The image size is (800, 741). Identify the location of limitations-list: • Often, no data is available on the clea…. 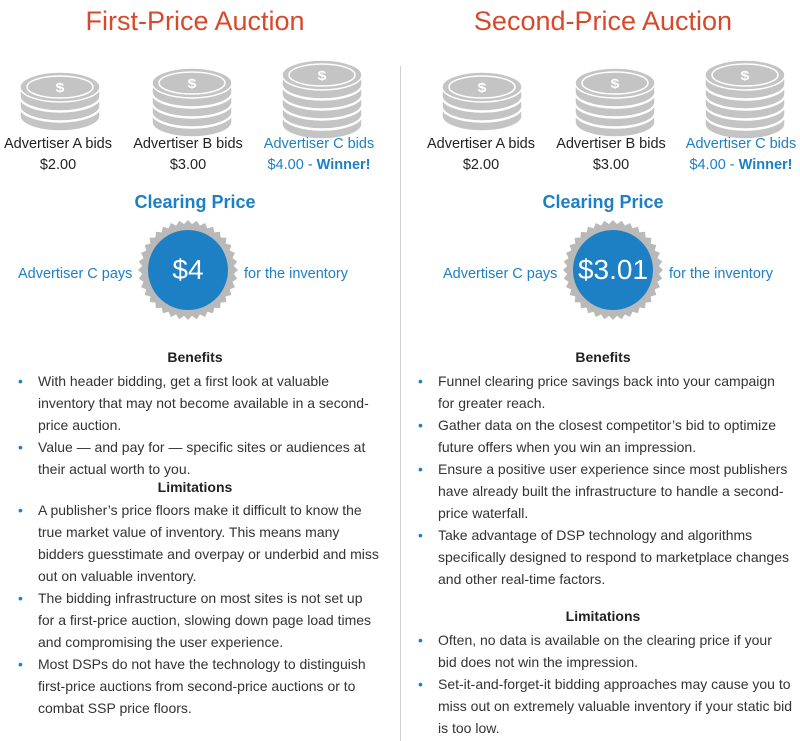
(601, 684).